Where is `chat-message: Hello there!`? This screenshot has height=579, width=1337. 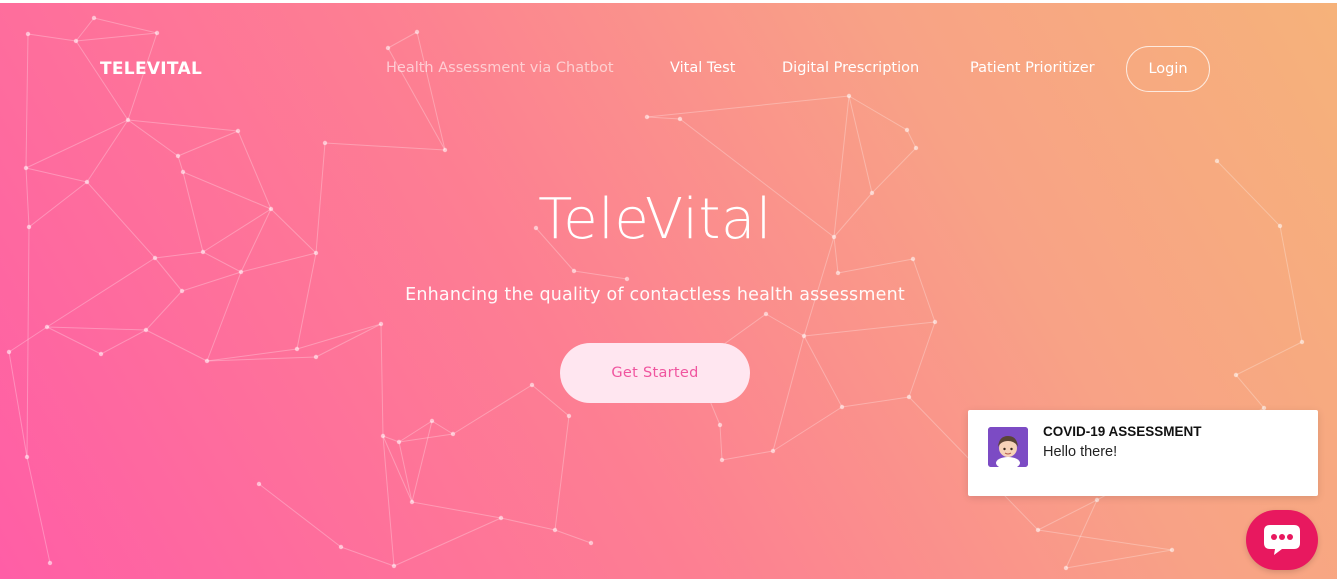
chat-message: Hello there! is located at coordinates (1080, 452).